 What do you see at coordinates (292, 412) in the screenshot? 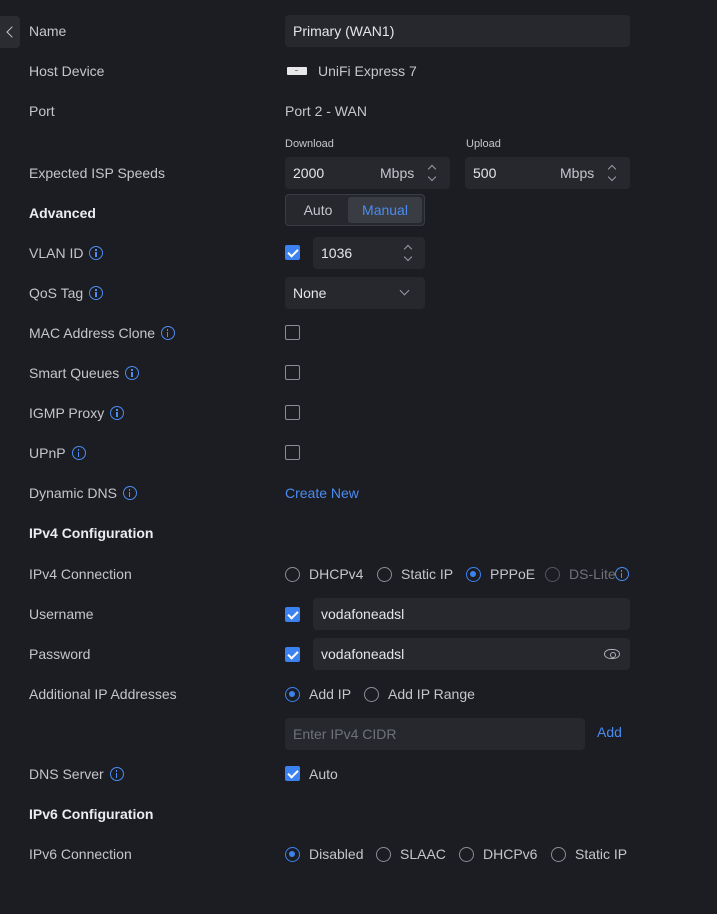
I see `igmp-checkbox` at bounding box center [292, 412].